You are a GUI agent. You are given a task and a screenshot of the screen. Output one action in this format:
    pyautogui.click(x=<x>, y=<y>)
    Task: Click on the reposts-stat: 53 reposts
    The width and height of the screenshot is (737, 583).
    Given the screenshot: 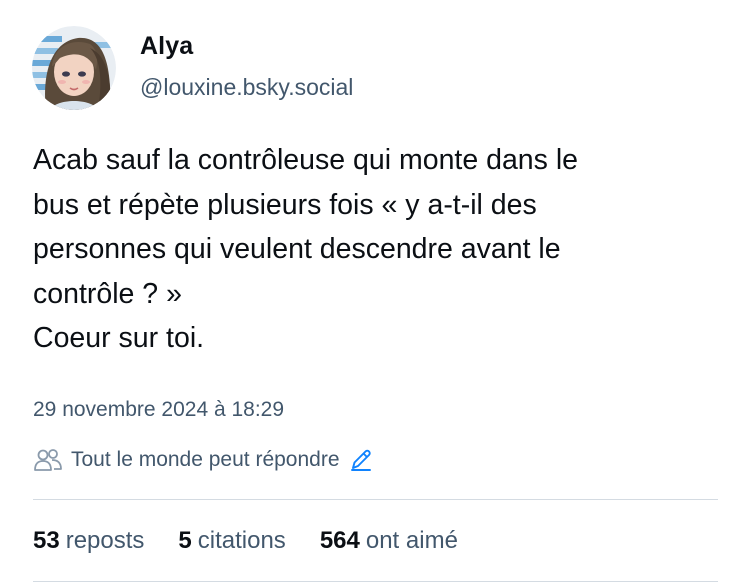 What is the action you would take?
    pyautogui.click(x=88, y=541)
    